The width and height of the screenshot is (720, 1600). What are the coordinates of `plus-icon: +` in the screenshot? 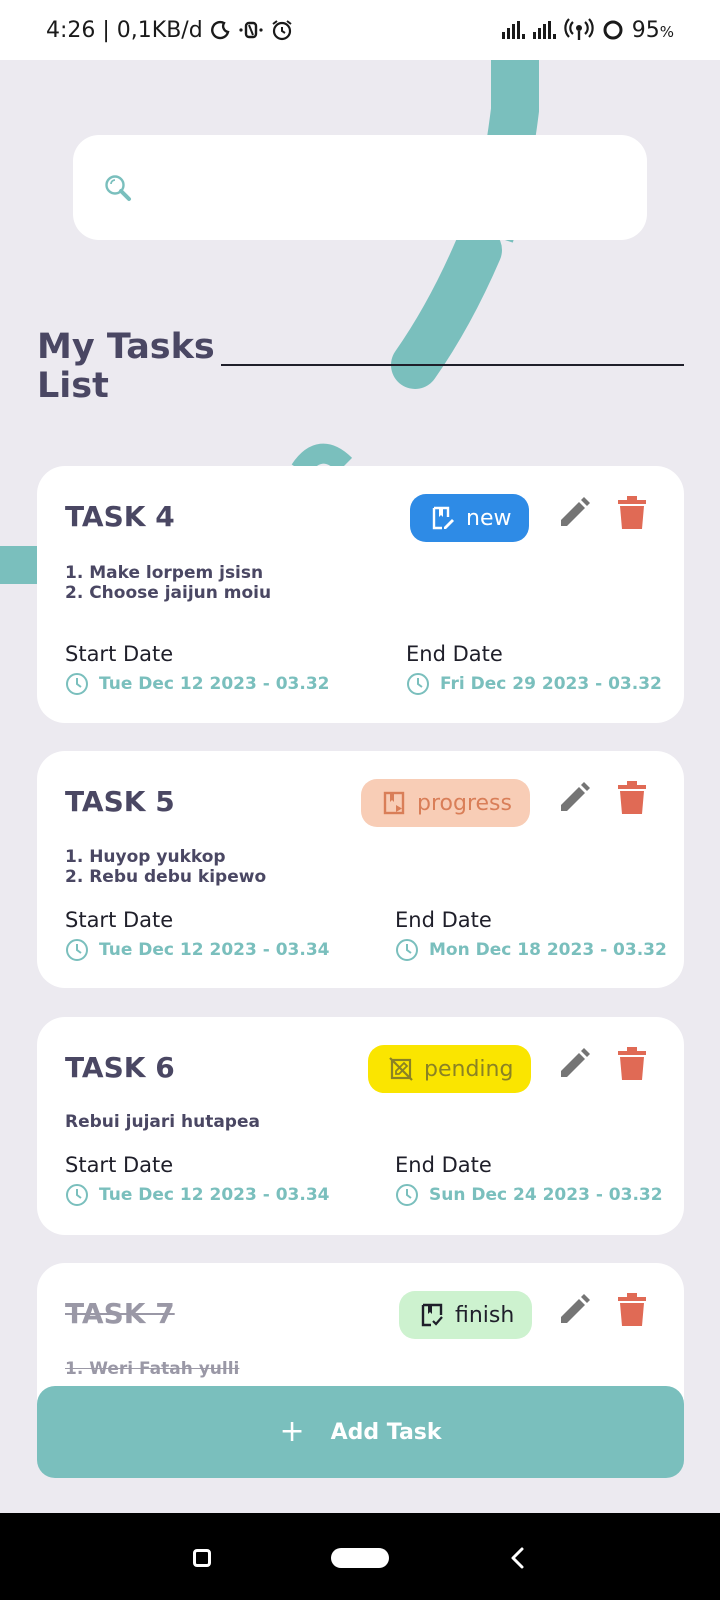 It's located at (292, 1431).